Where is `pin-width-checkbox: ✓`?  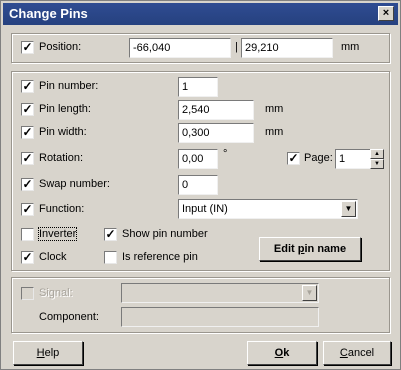
pin-width-checkbox: ✓ is located at coordinates (27, 132).